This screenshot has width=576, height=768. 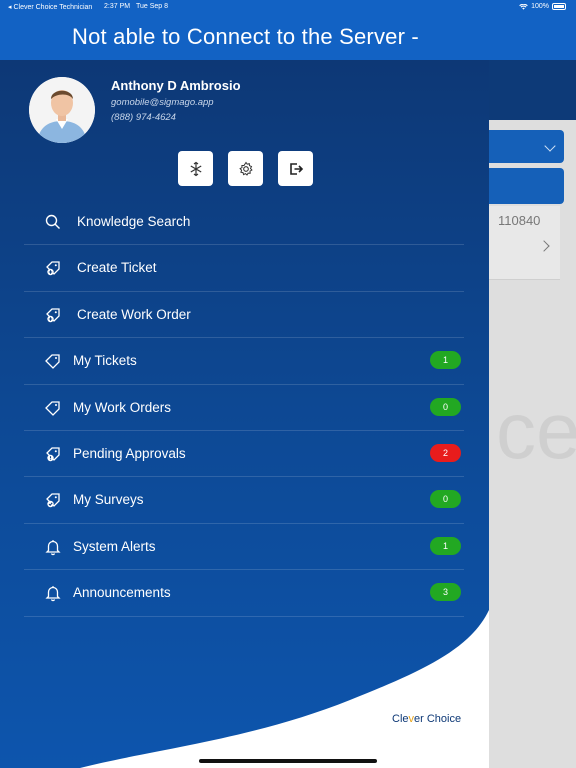 I want to click on menu-item-label: Knowledge Search, so click(x=134, y=221).